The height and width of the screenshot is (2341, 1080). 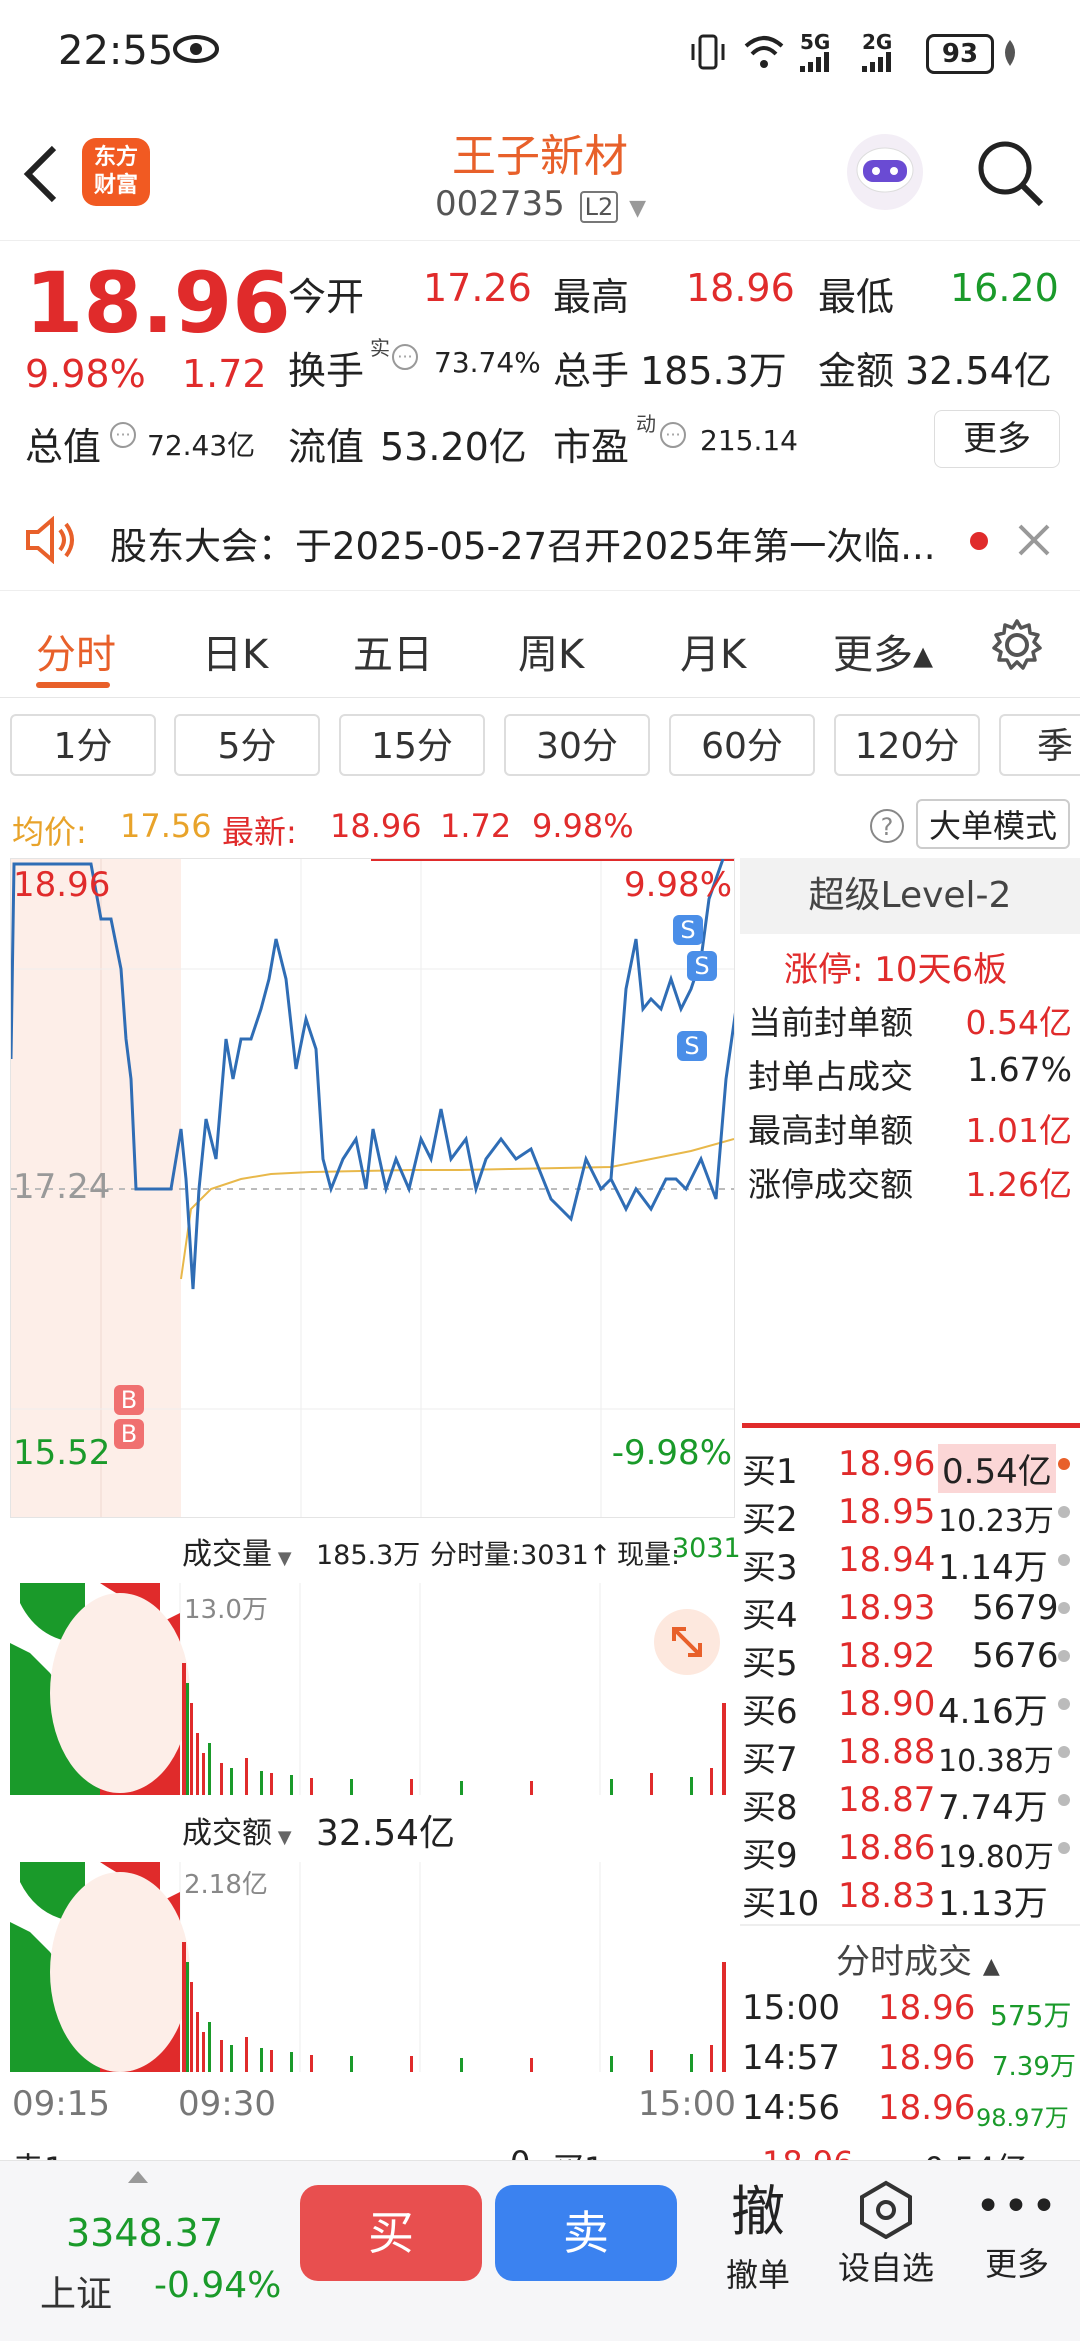 I want to click on period-quarter: 季, so click(x=1039, y=745).